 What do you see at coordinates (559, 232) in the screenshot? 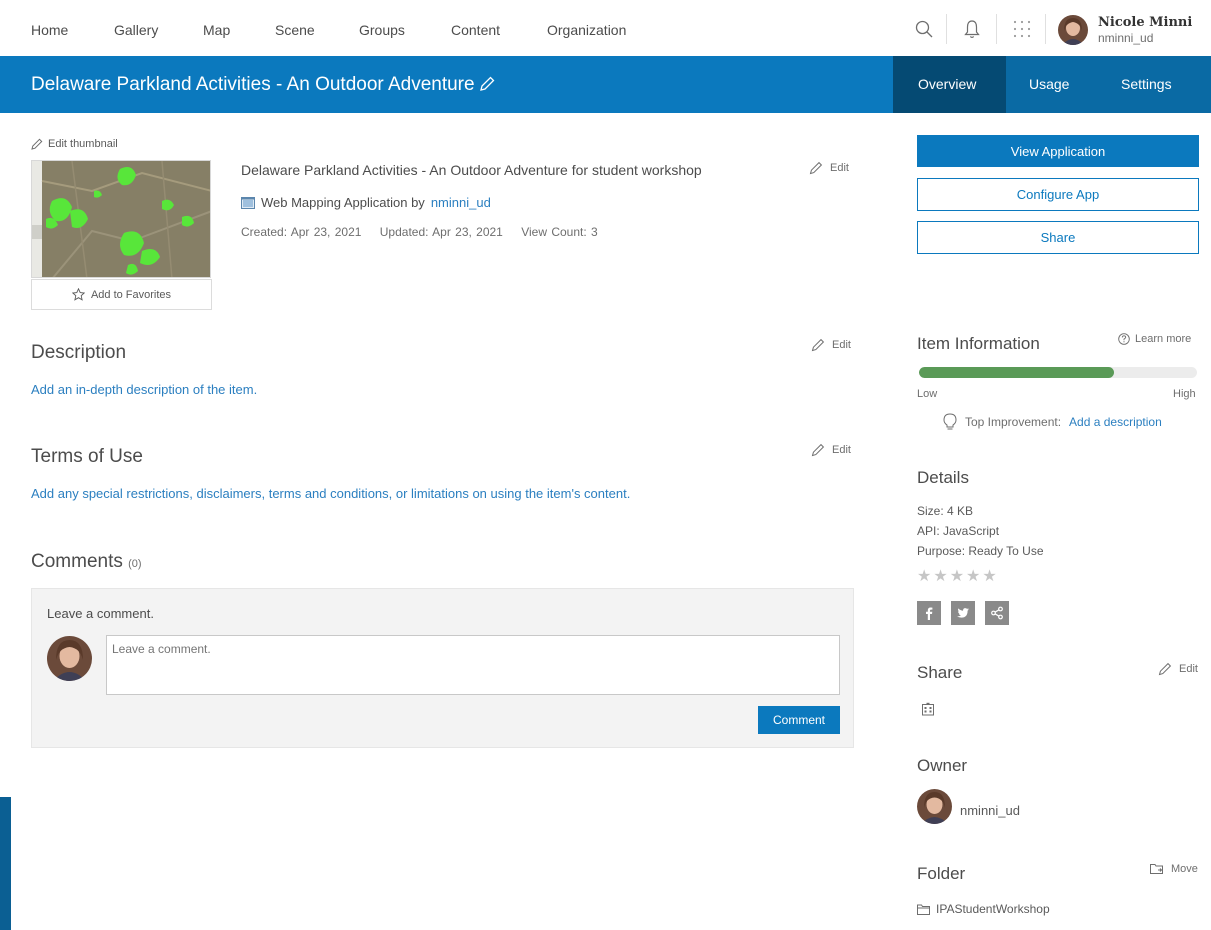
I see `view-count: View Count: 3` at bounding box center [559, 232].